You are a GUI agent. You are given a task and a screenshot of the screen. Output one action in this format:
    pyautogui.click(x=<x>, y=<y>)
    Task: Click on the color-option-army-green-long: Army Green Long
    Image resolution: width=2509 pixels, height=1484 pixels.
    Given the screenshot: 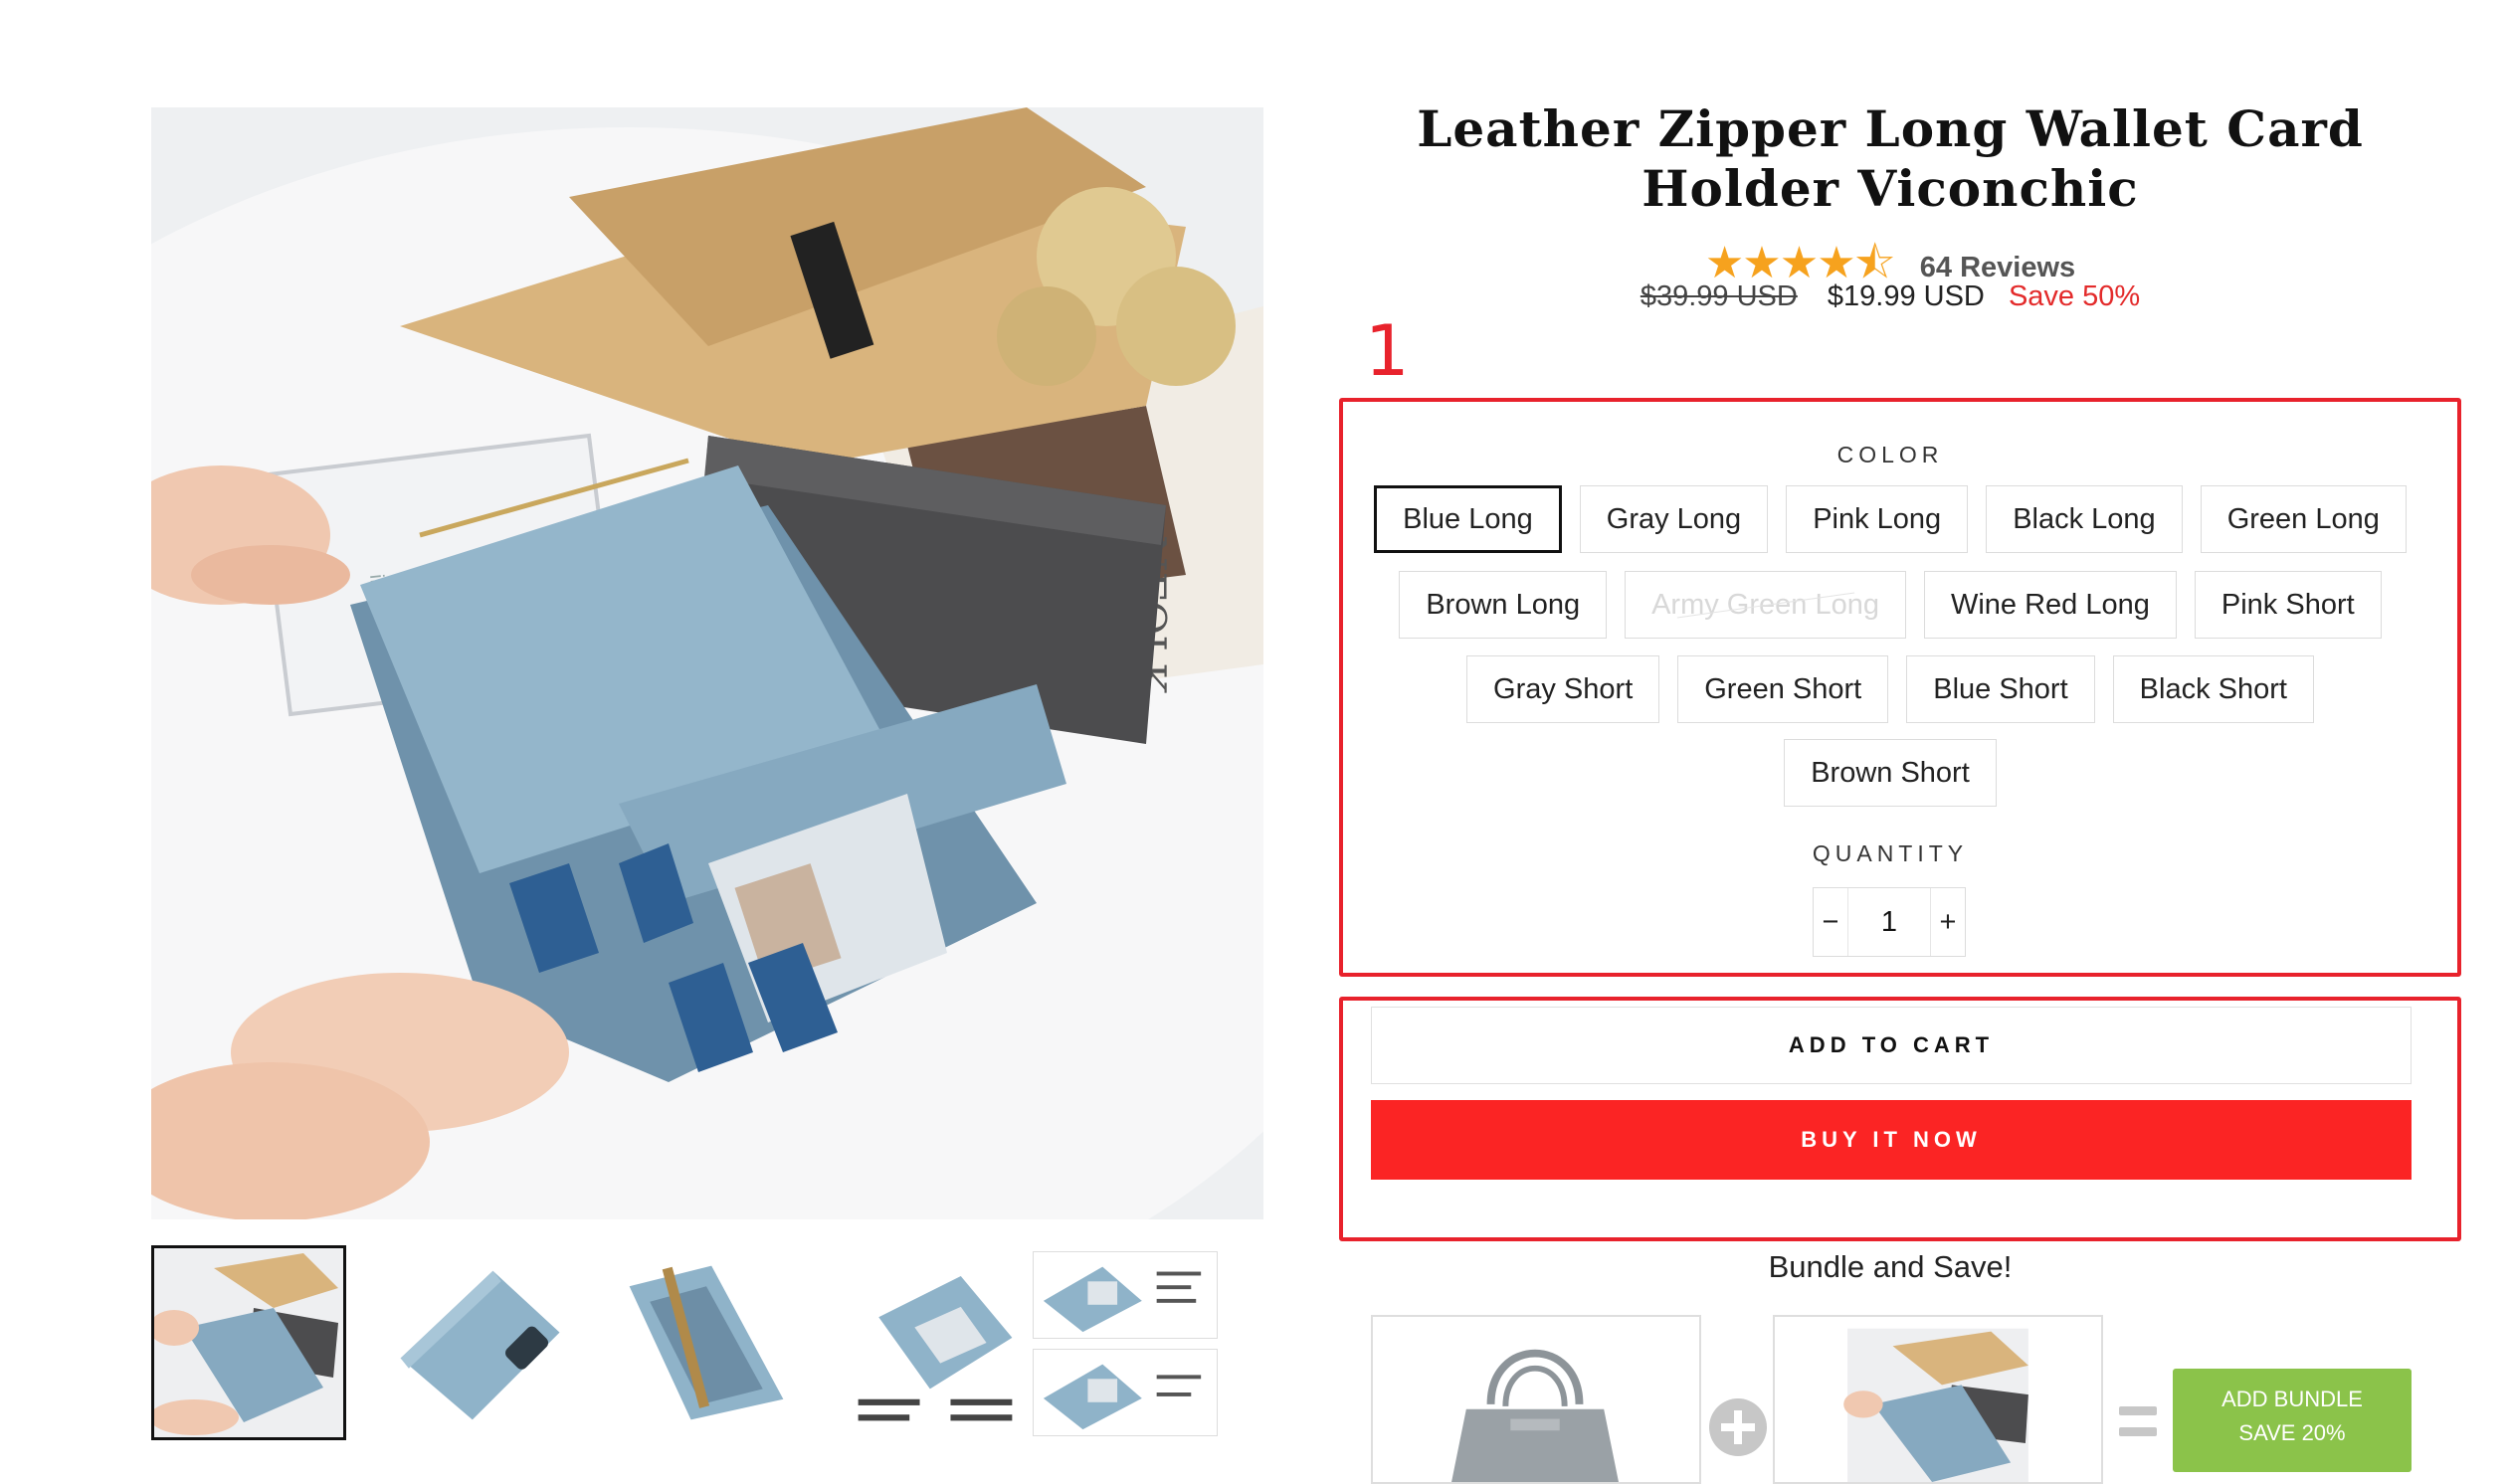 What is the action you would take?
    pyautogui.click(x=1765, y=605)
    